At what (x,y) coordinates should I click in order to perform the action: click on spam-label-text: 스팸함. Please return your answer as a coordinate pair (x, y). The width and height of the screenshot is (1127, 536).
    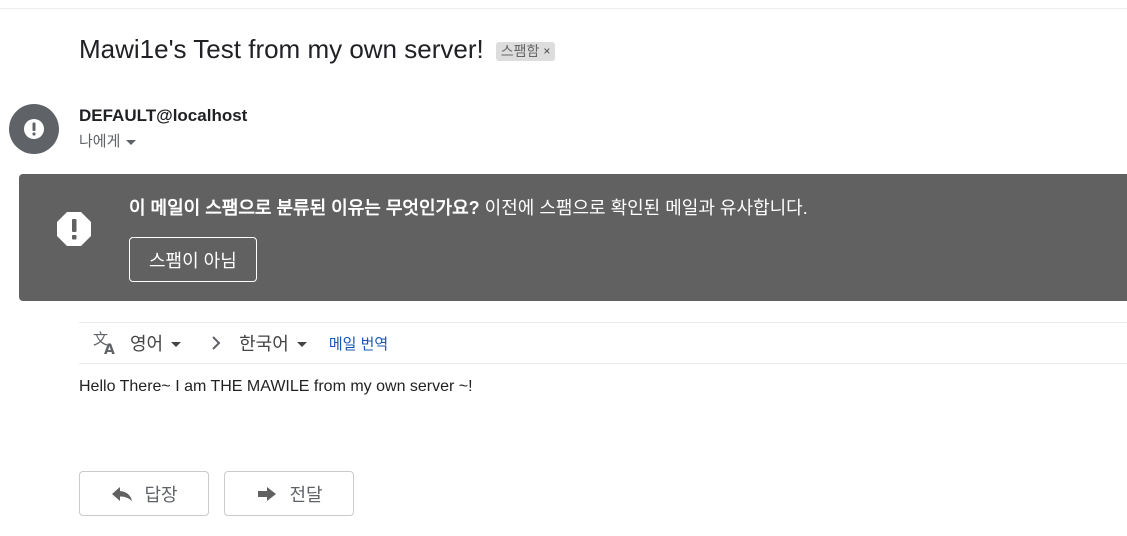
    Looking at the image, I should click on (520, 51).